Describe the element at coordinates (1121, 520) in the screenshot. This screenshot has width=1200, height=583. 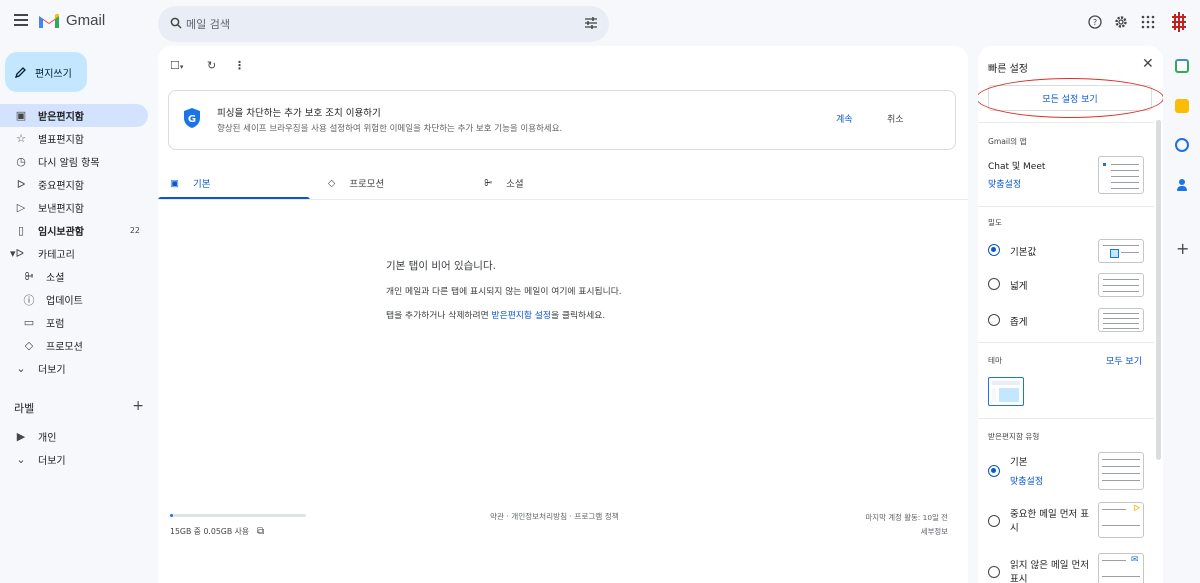
I see `inbox-type-important-thumbnail: ᐅ` at that location.